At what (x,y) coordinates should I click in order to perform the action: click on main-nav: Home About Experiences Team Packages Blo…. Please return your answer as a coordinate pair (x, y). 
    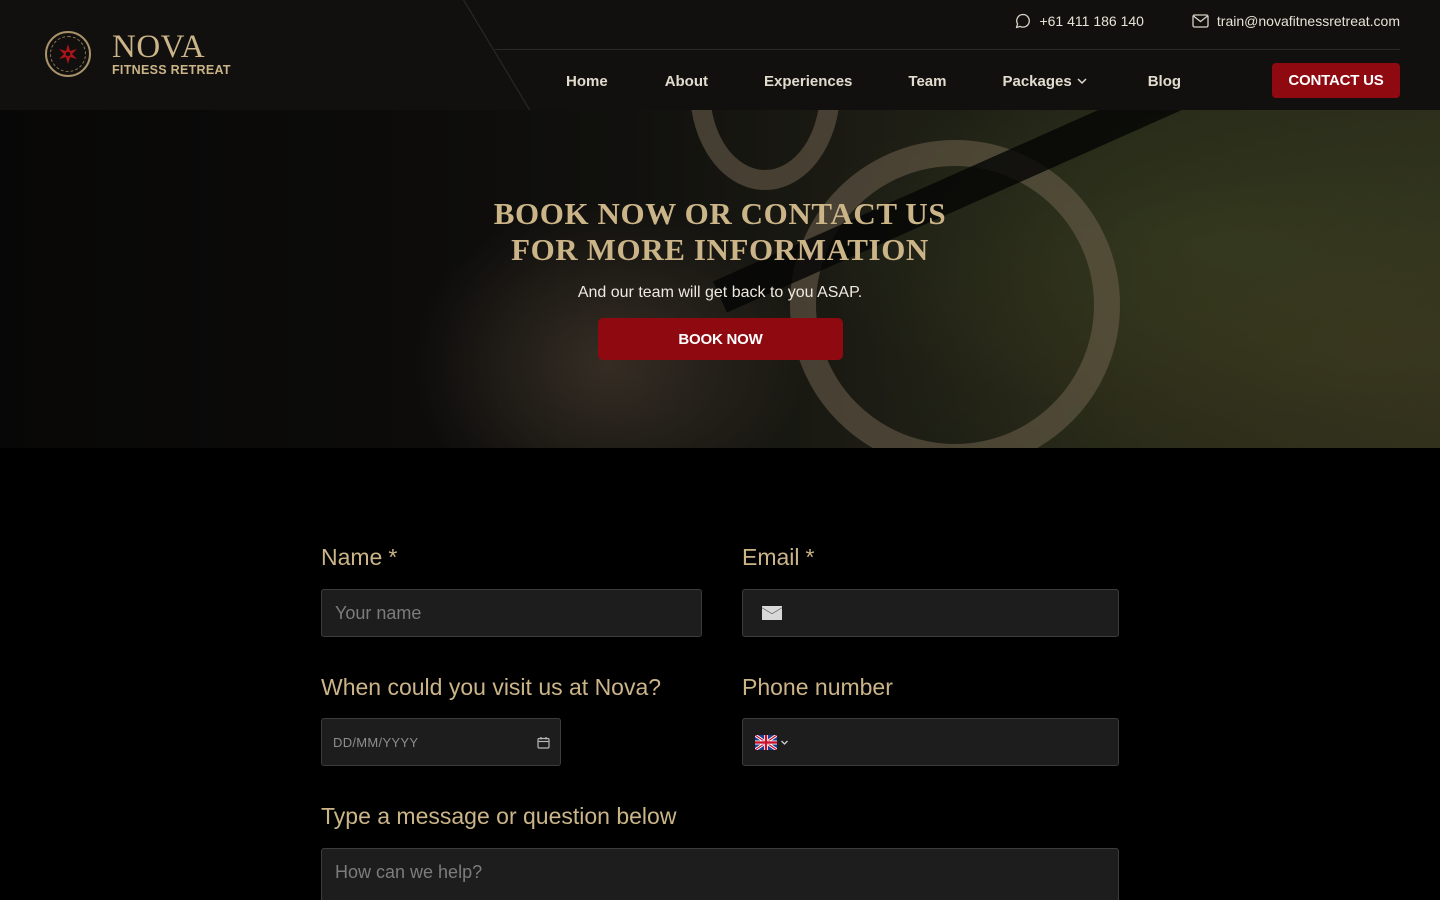
    Looking at the image, I should click on (873, 81).